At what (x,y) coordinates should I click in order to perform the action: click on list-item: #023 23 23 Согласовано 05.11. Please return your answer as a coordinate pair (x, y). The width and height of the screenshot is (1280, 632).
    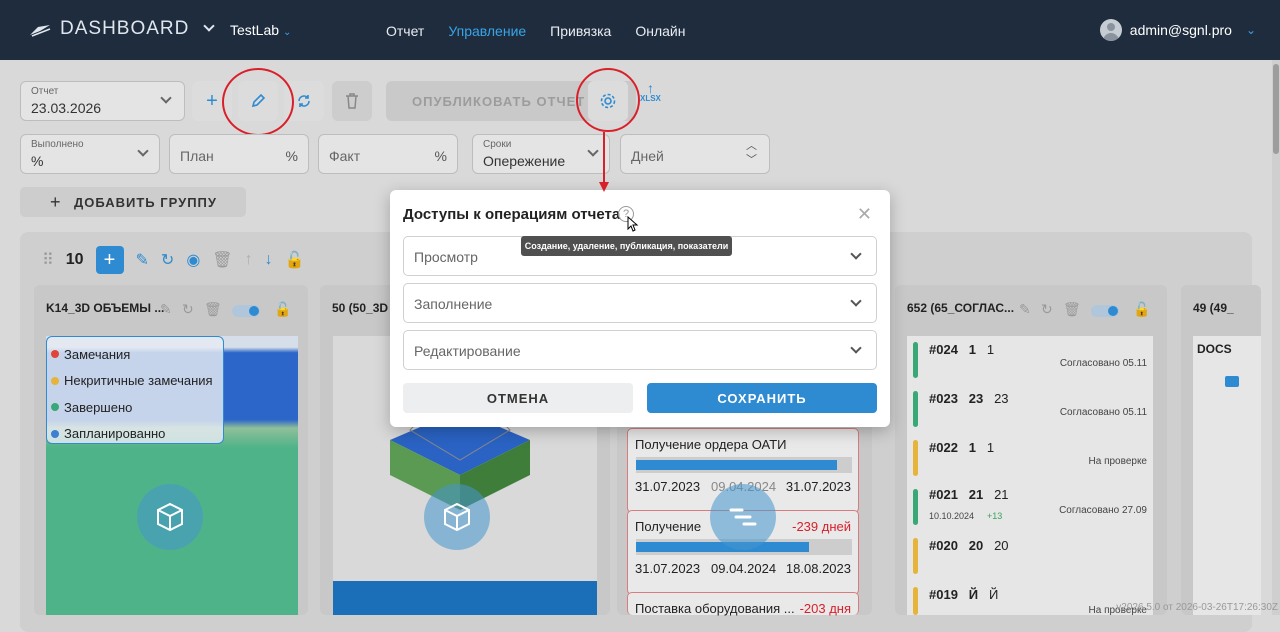
    Looking at the image, I should click on (1030, 410).